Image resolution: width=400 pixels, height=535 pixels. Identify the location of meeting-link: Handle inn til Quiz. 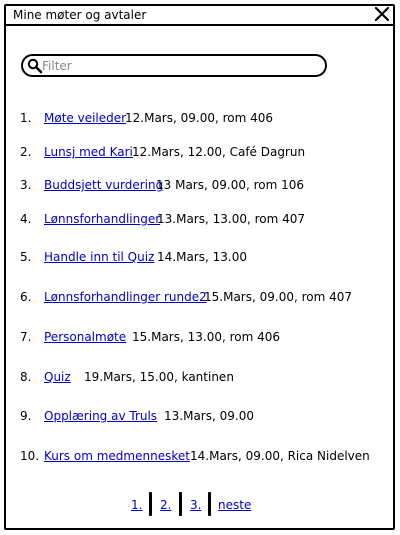
(99, 257).